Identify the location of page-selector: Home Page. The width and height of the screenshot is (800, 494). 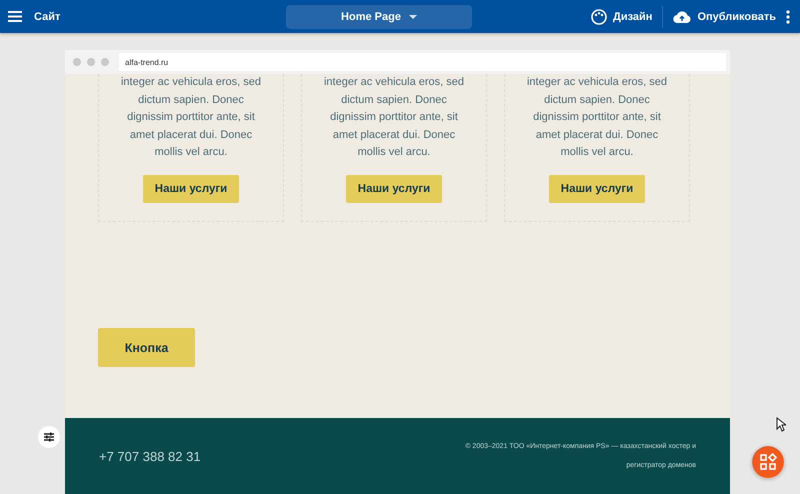
(379, 16).